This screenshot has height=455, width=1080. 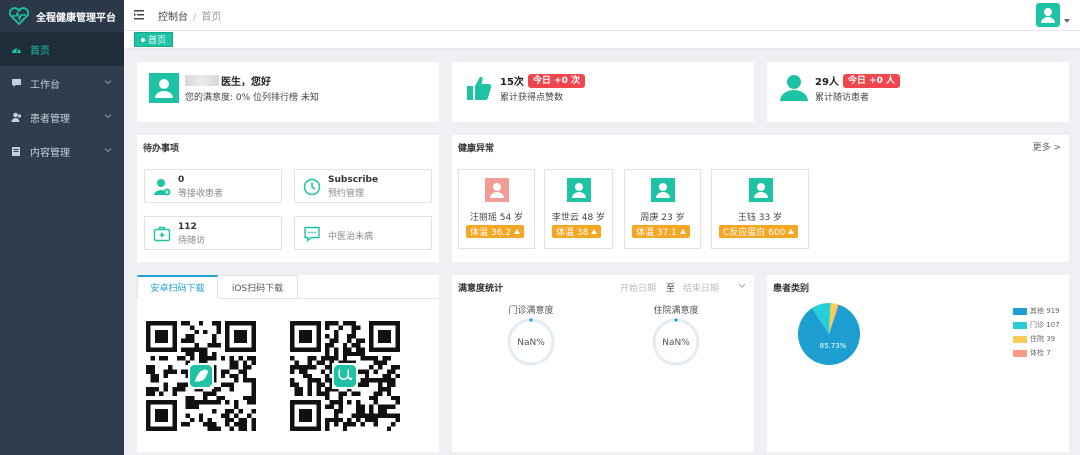 I want to click on more-link: 更多 >, so click(x=1047, y=146).